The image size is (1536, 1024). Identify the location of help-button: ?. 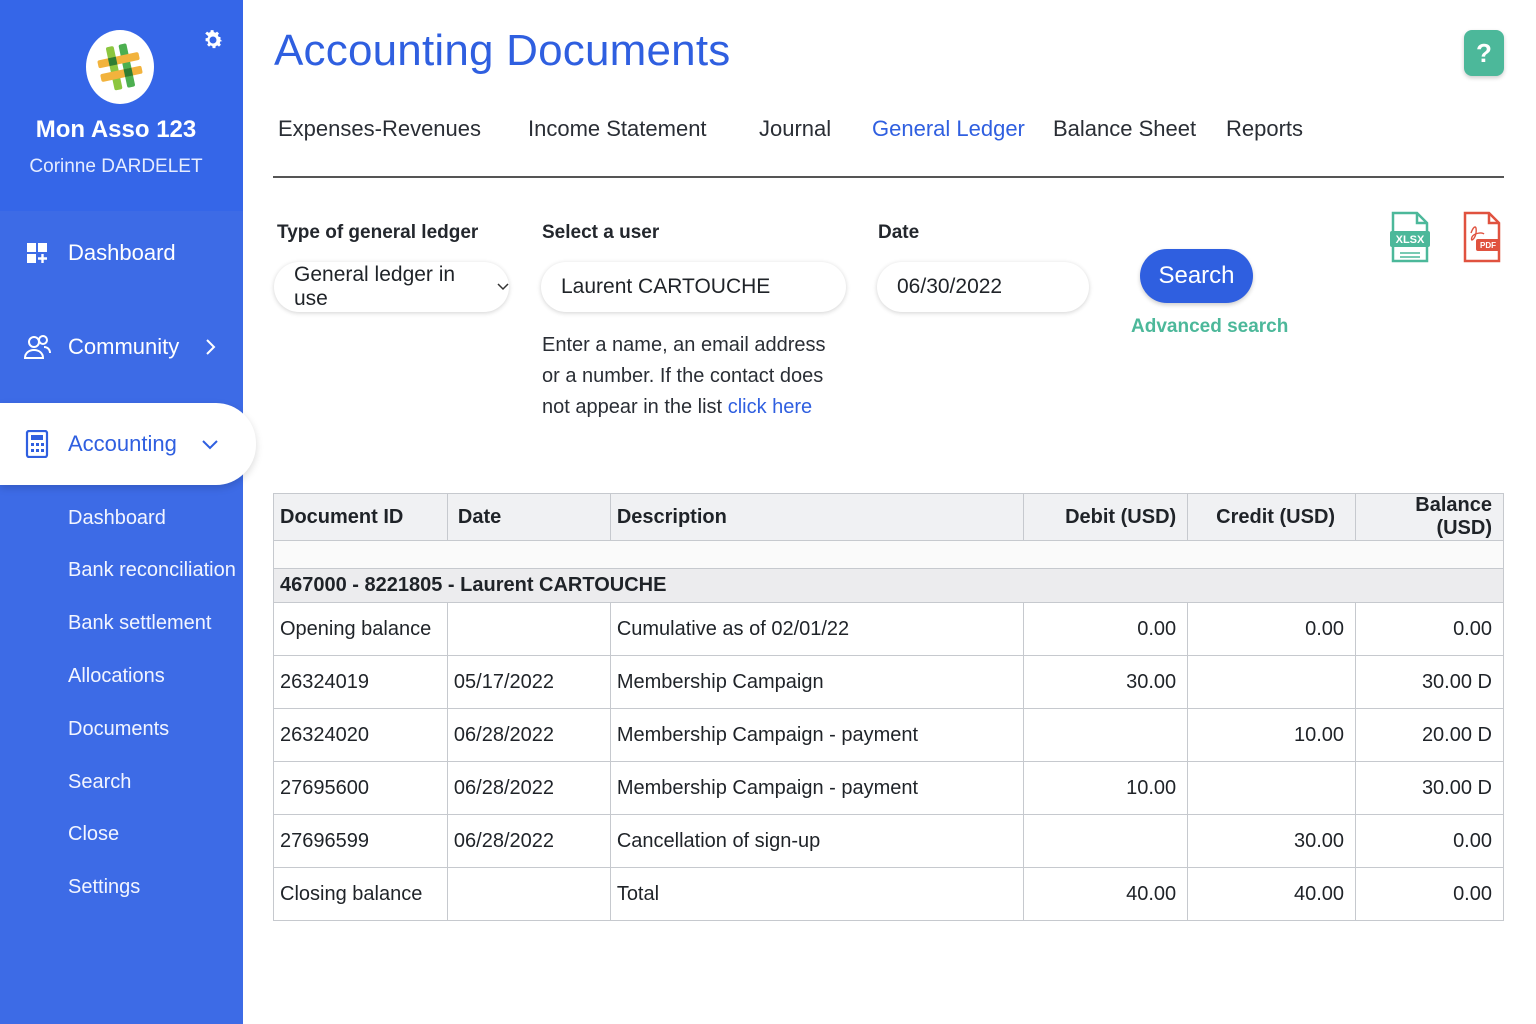
(1484, 53).